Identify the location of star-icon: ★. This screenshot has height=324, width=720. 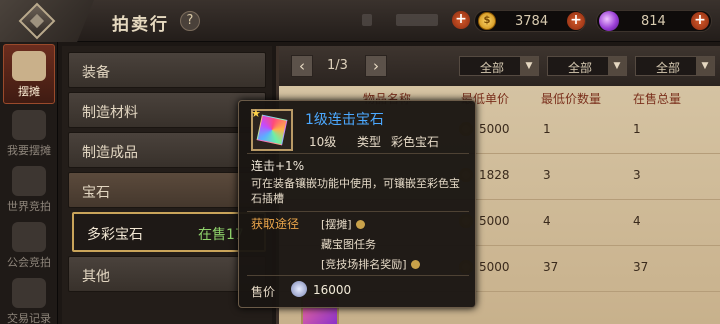
(256, 113).